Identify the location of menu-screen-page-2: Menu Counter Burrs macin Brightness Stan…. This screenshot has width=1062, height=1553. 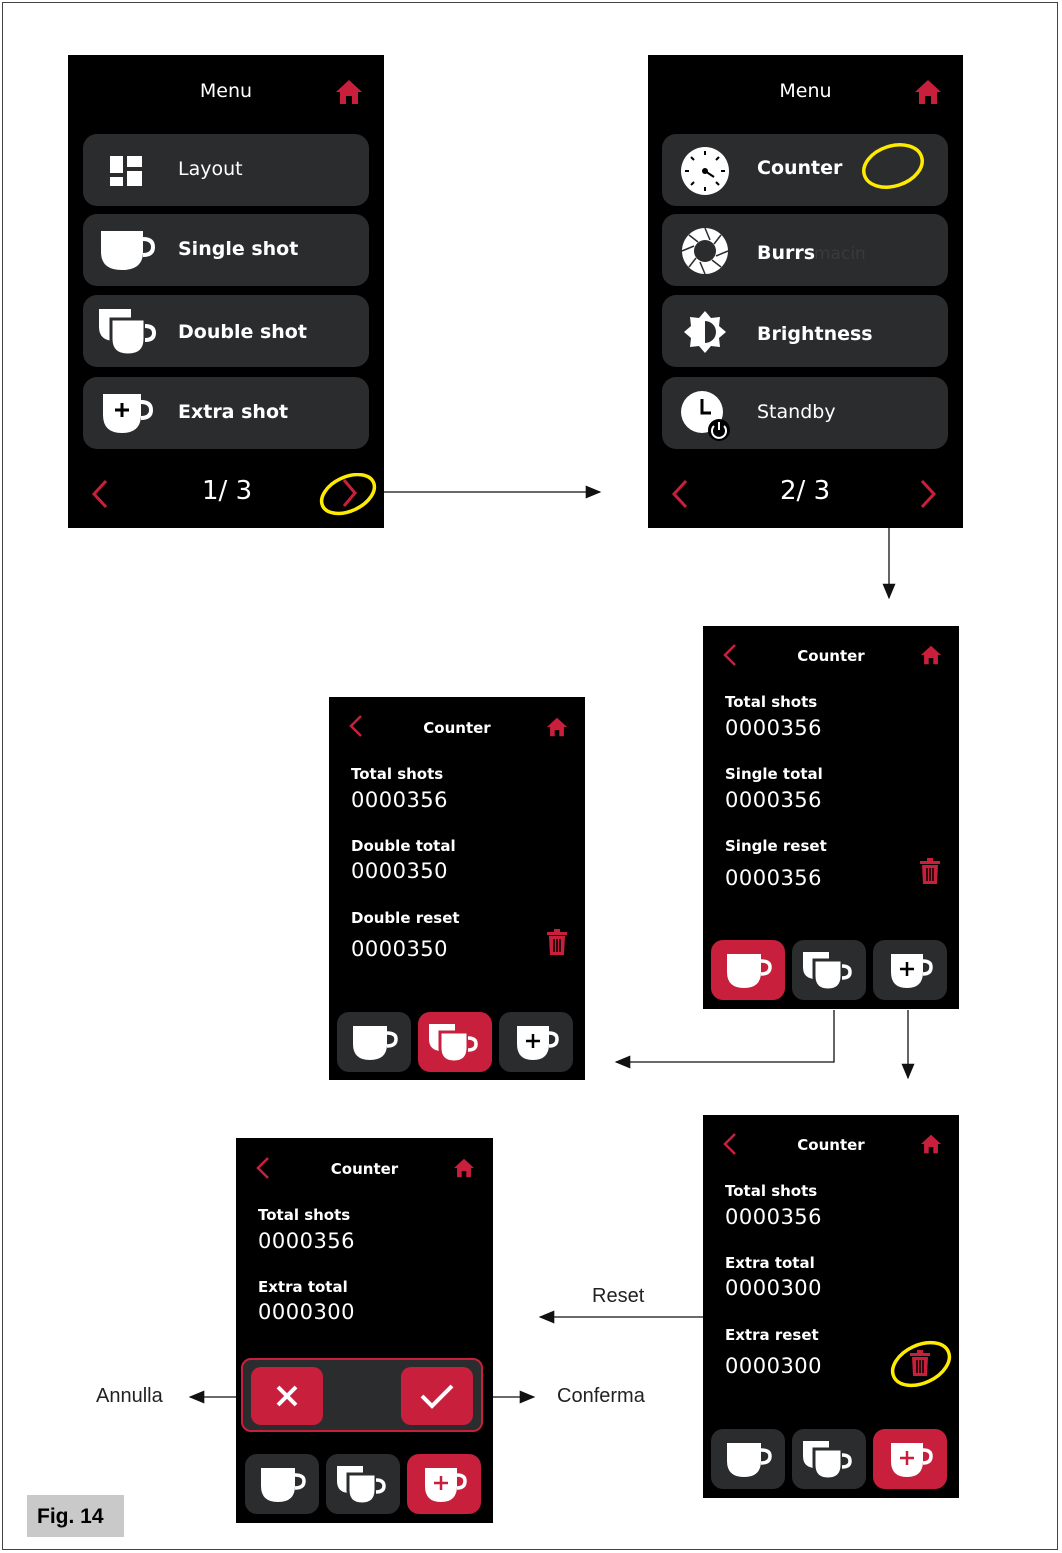
(805, 291).